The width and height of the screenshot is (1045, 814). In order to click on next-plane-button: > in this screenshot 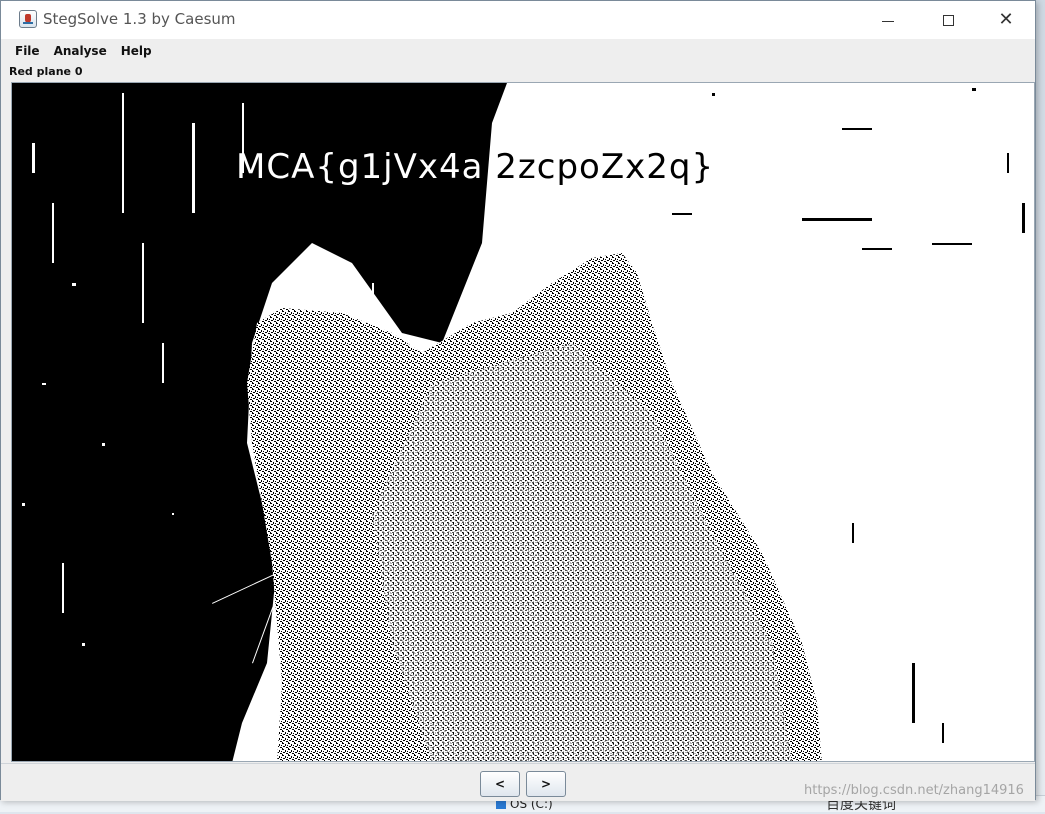, I will do `click(546, 784)`.